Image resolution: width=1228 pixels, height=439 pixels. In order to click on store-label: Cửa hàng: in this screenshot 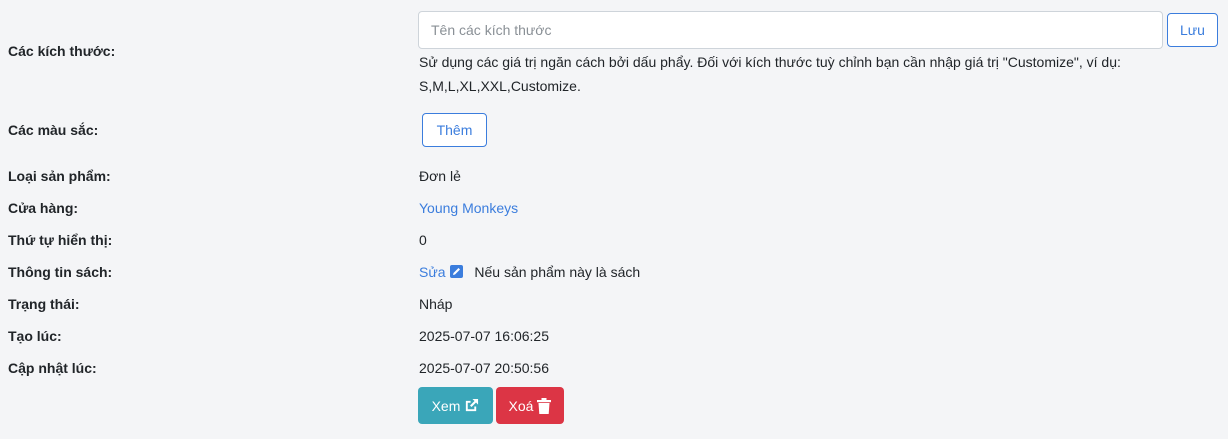, I will do `click(43, 208)`.